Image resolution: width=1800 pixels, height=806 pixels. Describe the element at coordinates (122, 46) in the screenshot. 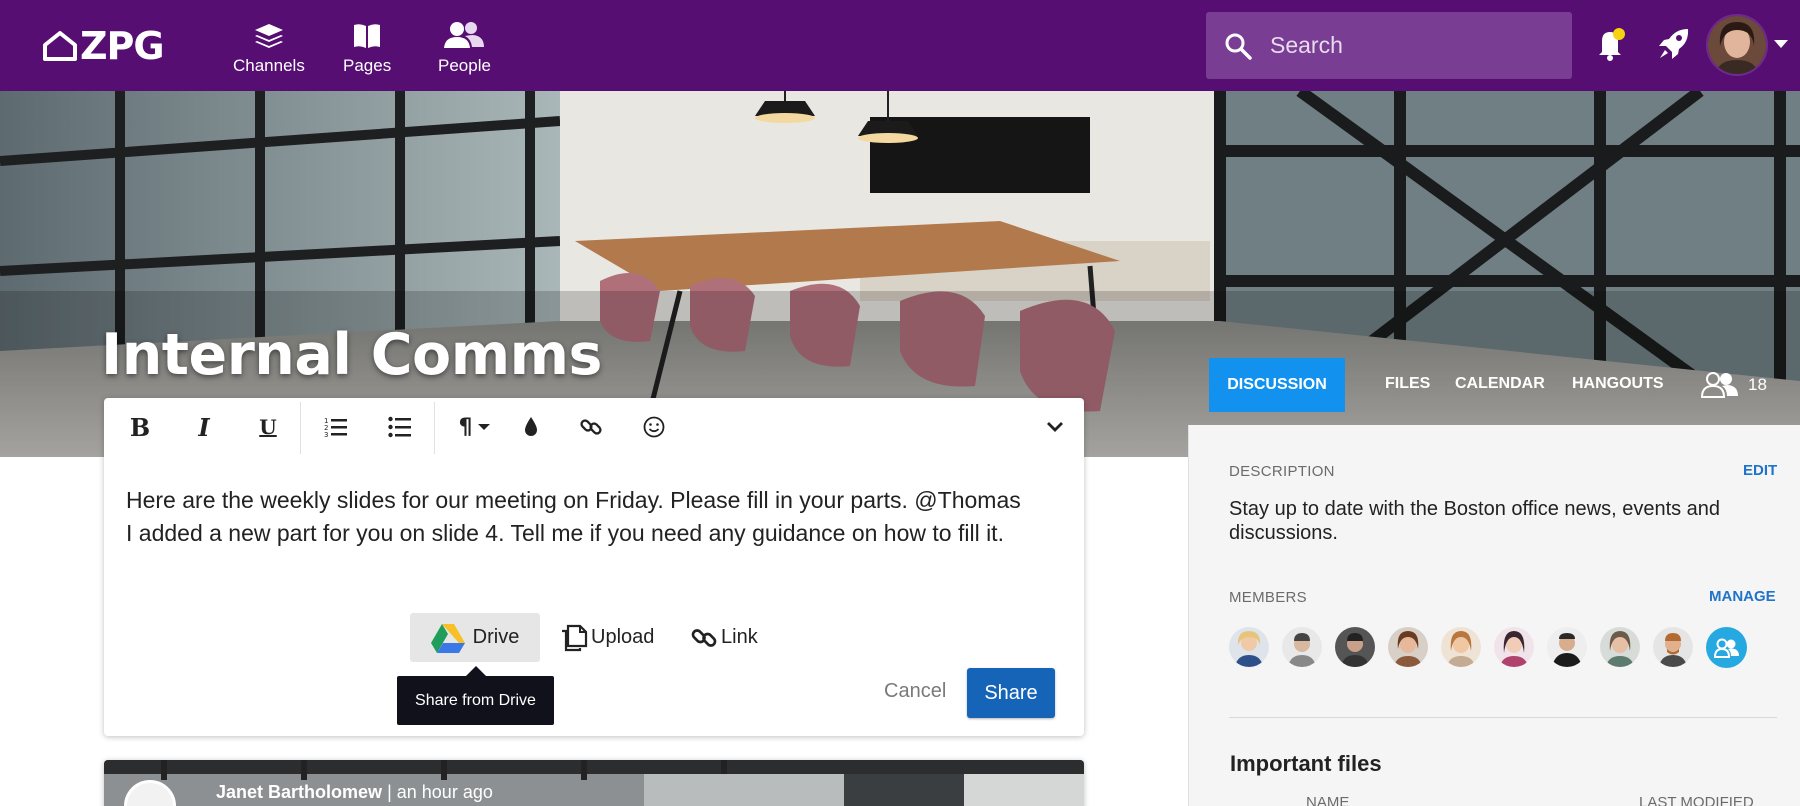

I see `logo-text: ZPG` at that location.